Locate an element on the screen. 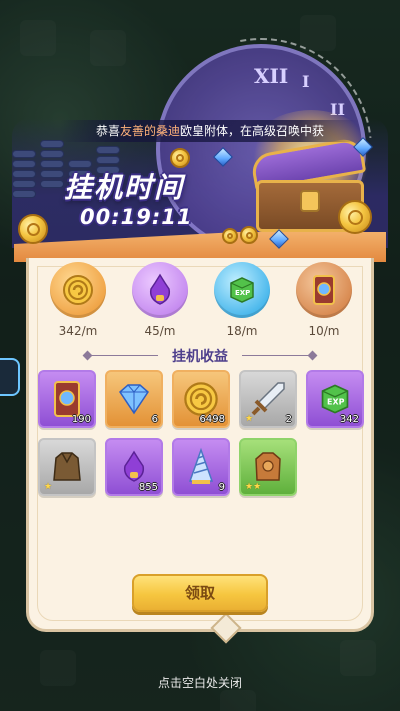 The width and height of the screenshot is (400, 711). announcement-marquee: 恭喜友善的桑迪欧皇附体，在高级召唤中获 is located at coordinates (210, 131).